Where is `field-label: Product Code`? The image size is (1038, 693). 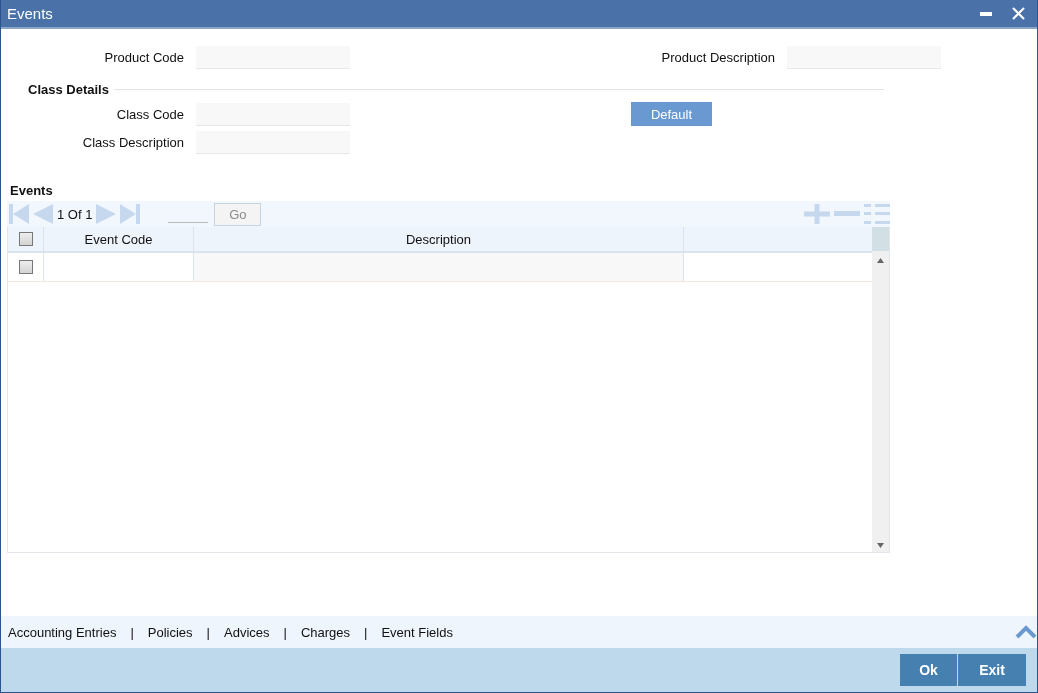
field-label: Product Code is located at coordinates (144, 57).